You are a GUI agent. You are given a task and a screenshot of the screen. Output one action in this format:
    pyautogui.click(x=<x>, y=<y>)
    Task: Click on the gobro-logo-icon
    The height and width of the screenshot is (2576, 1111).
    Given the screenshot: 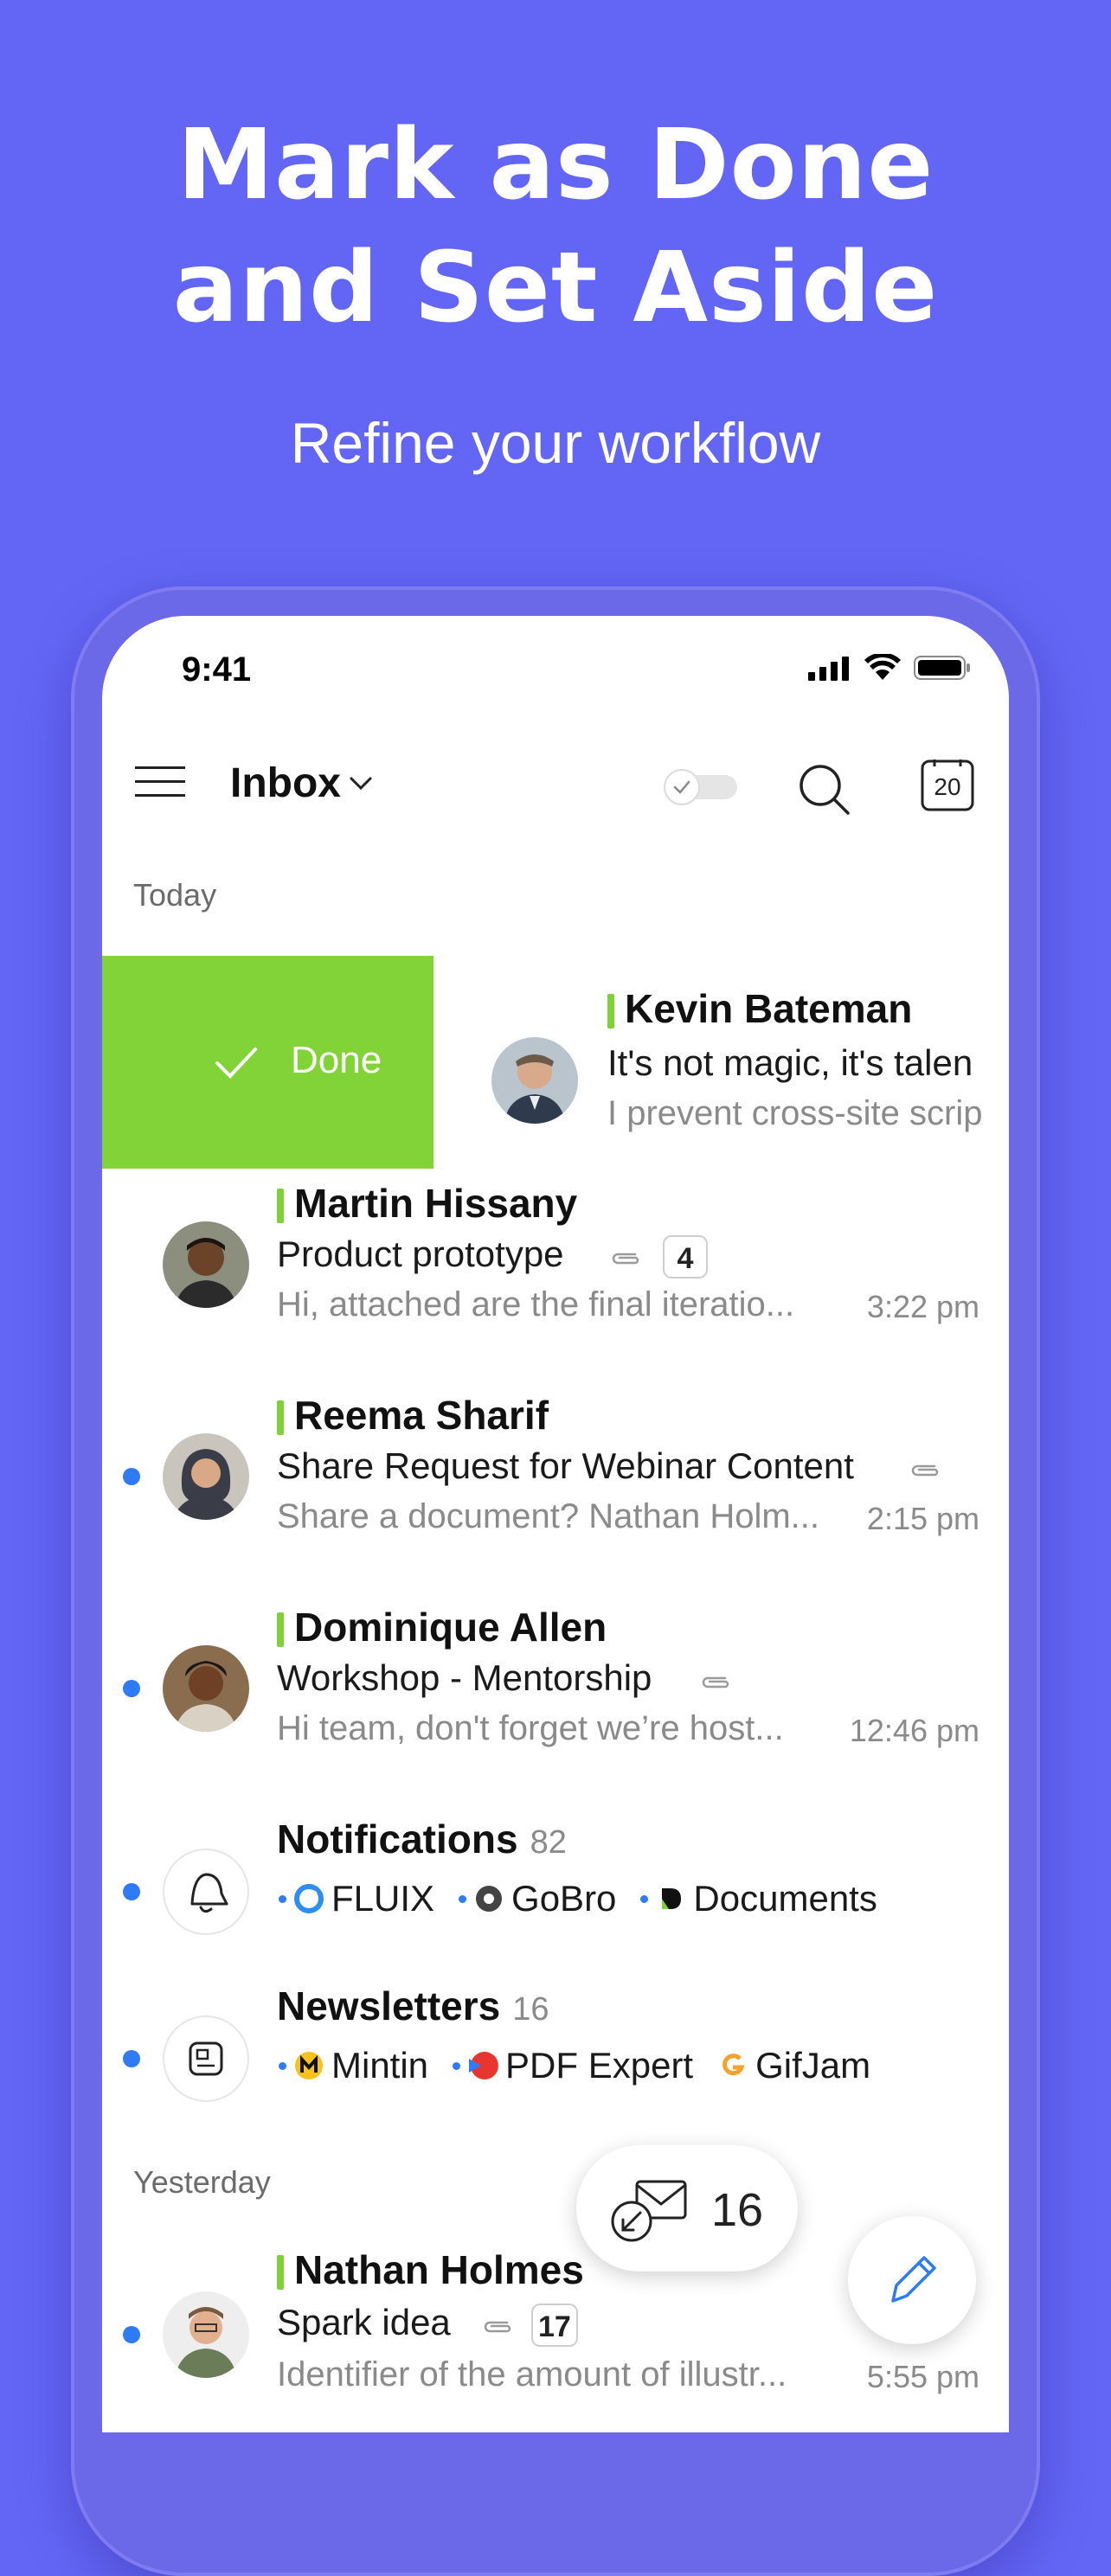 What is the action you would take?
    pyautogui.click(x=489, y=1899)
    